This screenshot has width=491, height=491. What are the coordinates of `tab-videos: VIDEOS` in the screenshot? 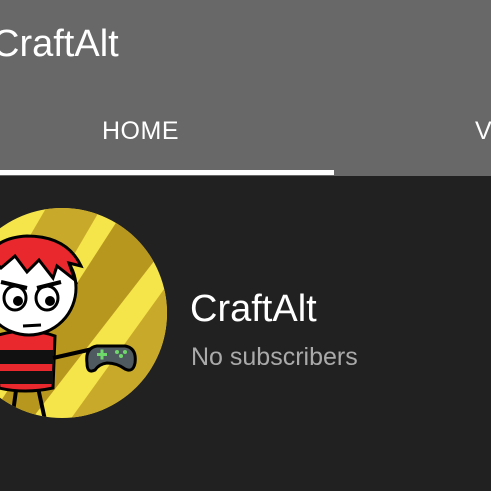 It's located at (483, 138).